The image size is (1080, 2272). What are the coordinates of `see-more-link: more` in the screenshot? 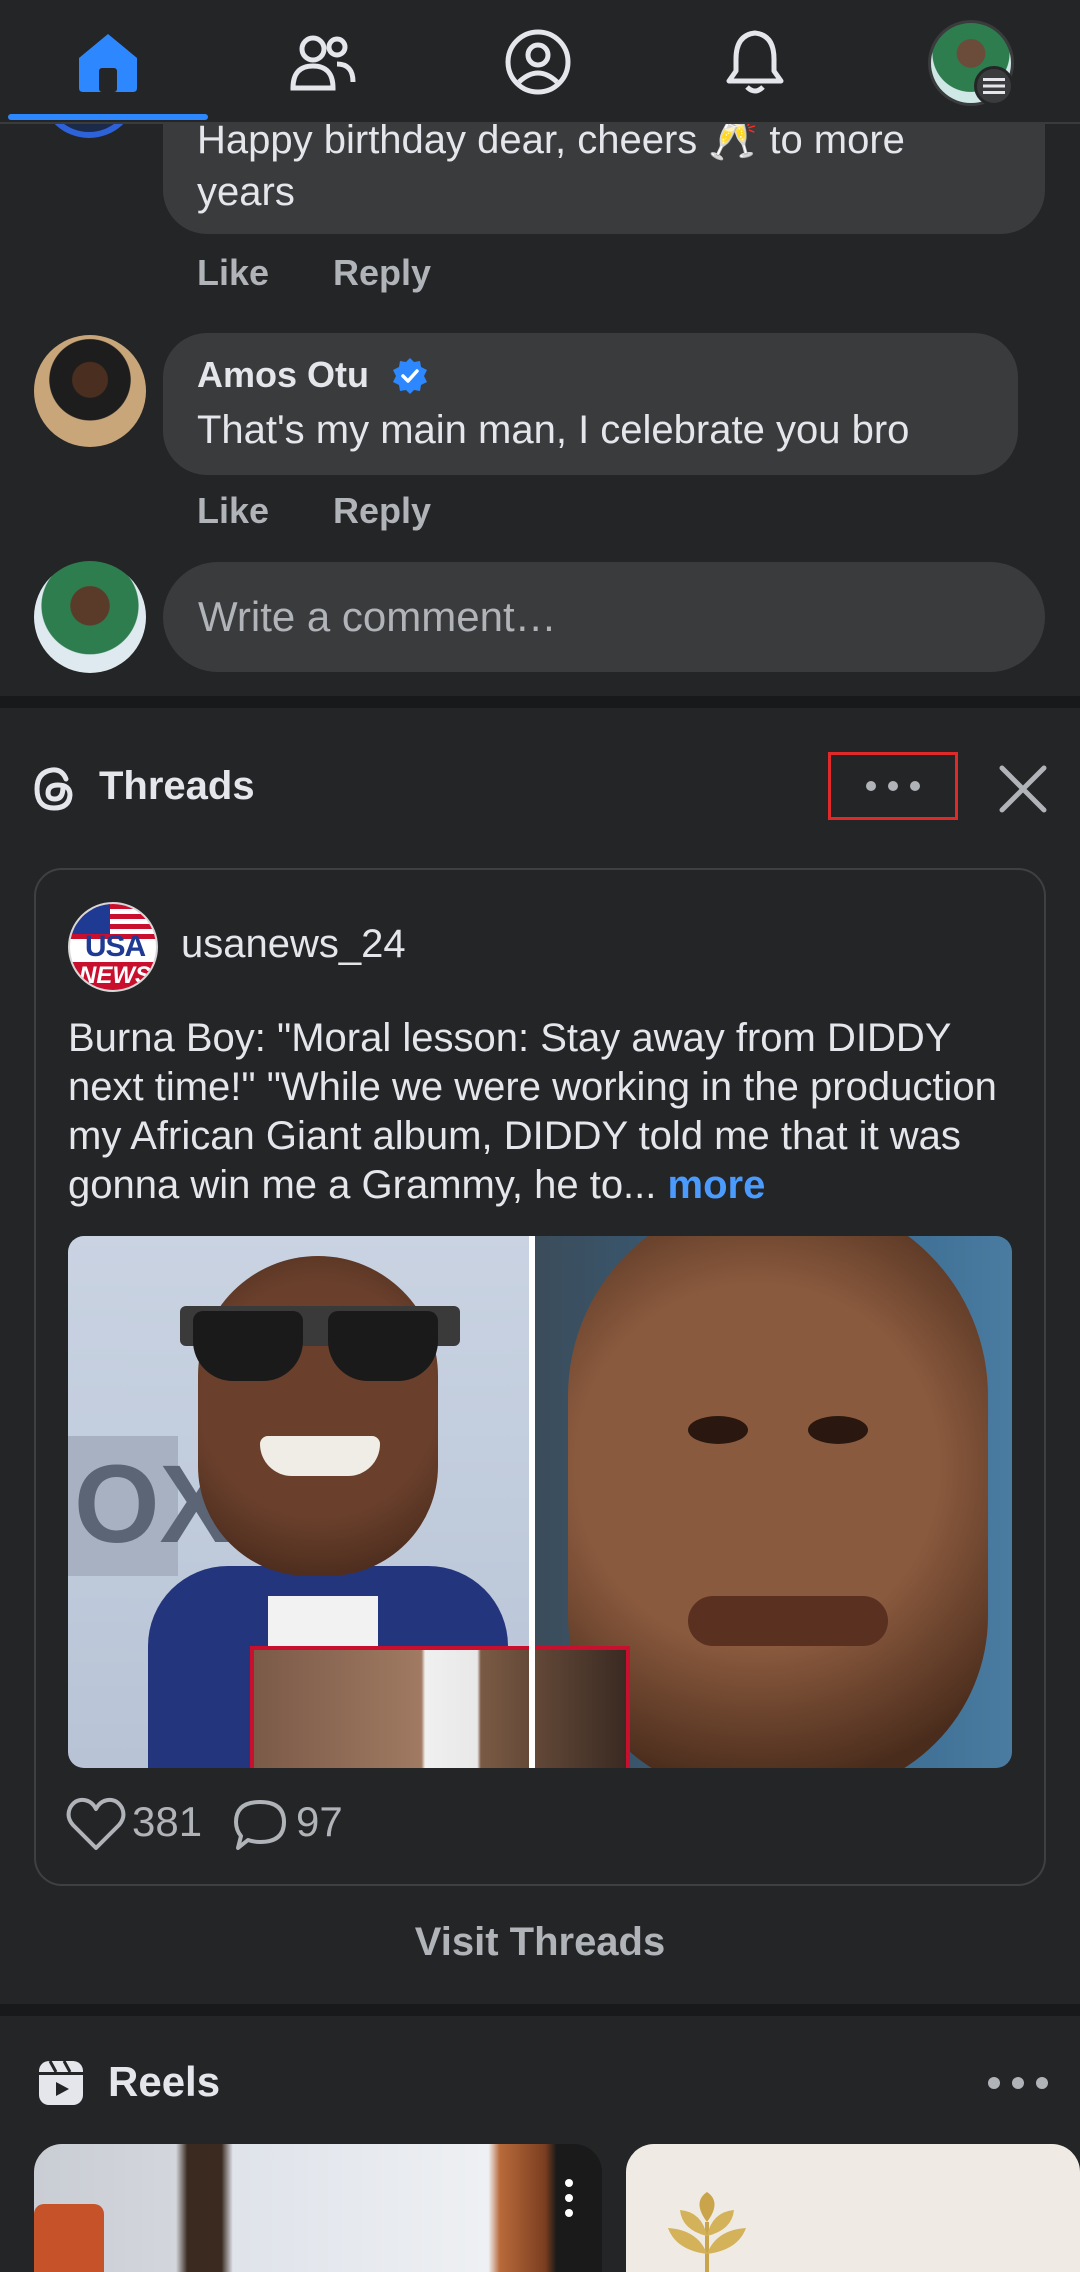 It's located at (717, 1185).